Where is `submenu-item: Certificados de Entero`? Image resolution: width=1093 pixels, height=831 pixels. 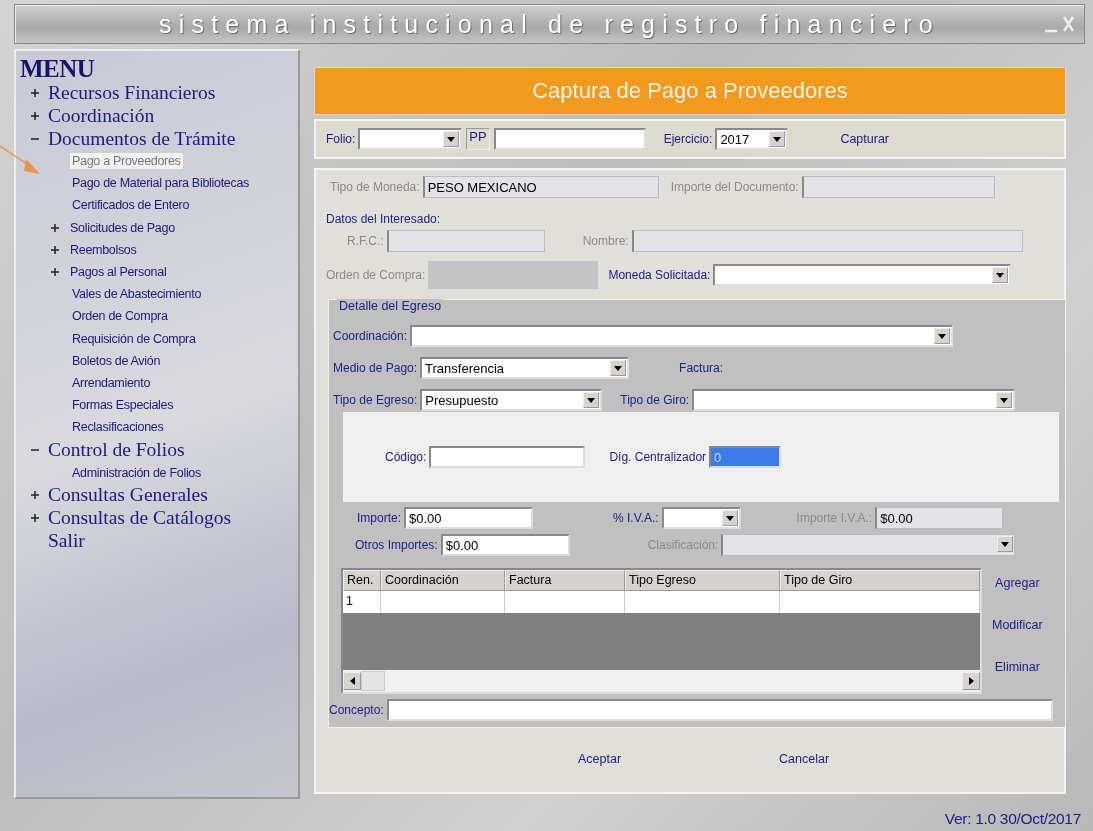
submenu-item: Certificados de Entero is located at coordinates (131, 205).